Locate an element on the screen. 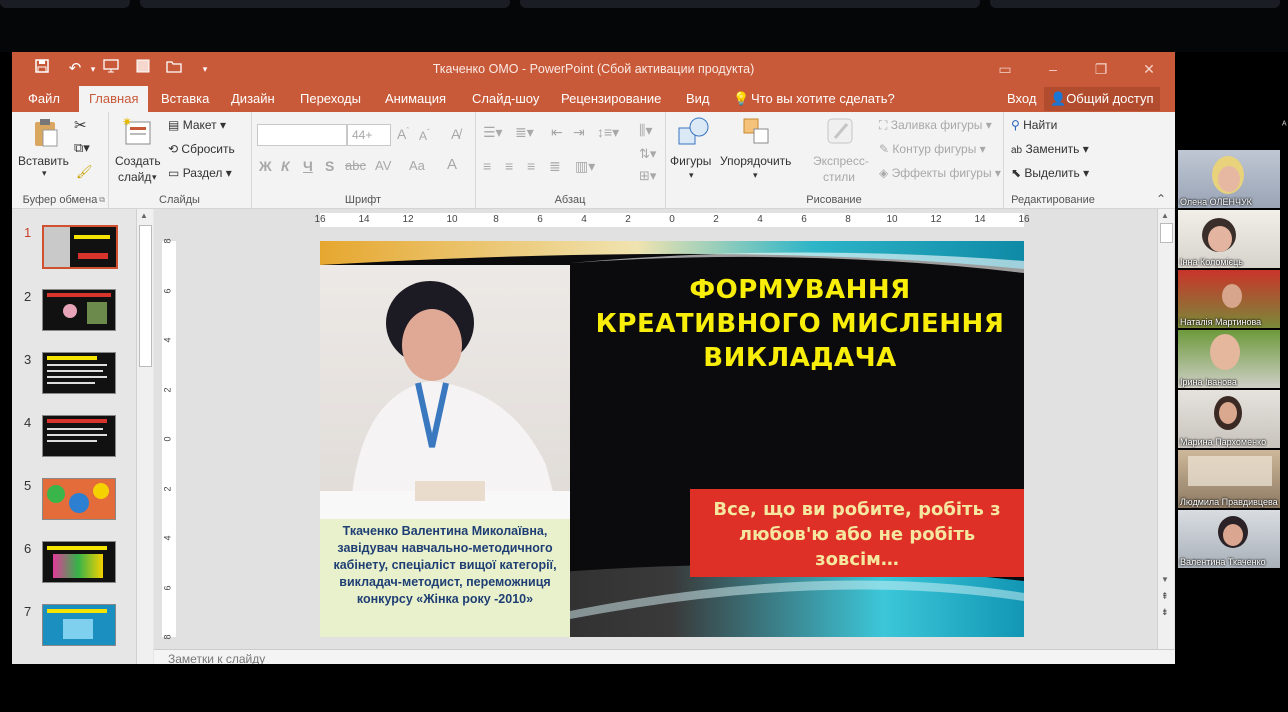 This screenshot has height=712, width=1288. tab-design: Дизайн is located at coordinates (253, 98).